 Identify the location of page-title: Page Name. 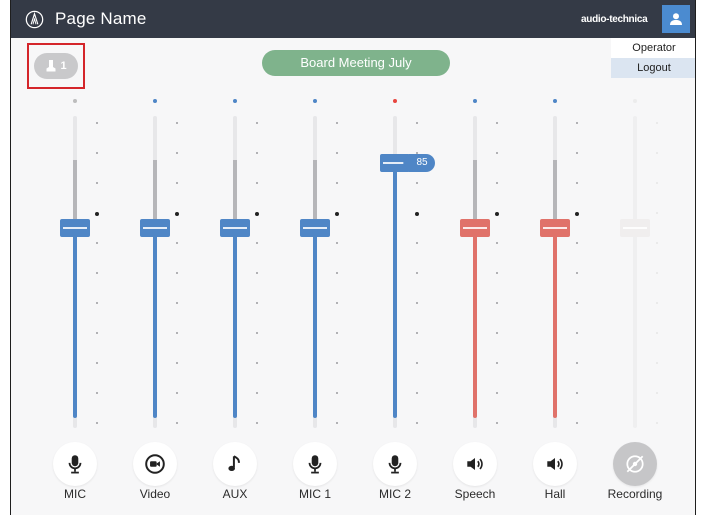
(101, 18).